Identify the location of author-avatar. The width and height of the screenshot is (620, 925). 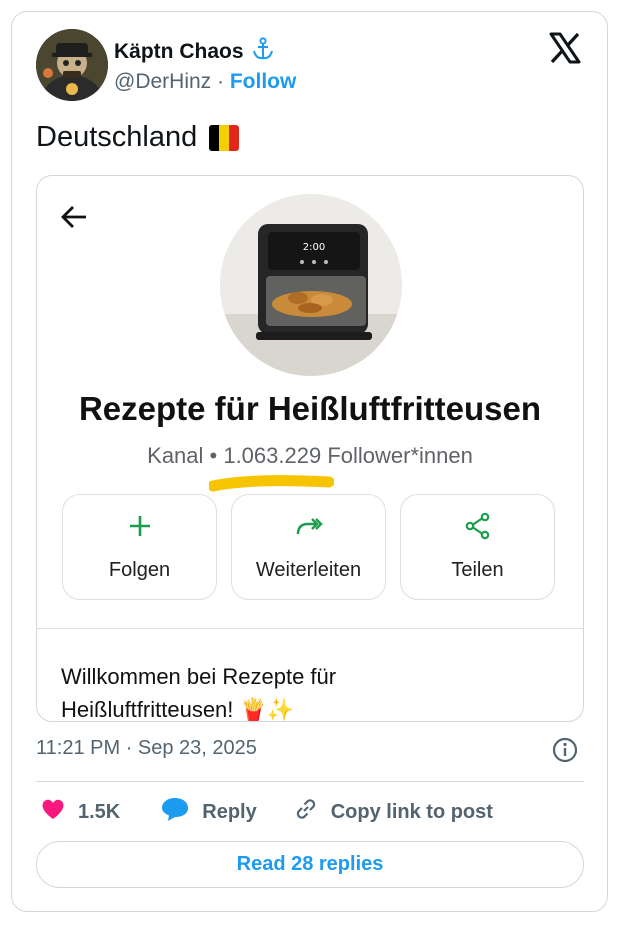
(72, 65).